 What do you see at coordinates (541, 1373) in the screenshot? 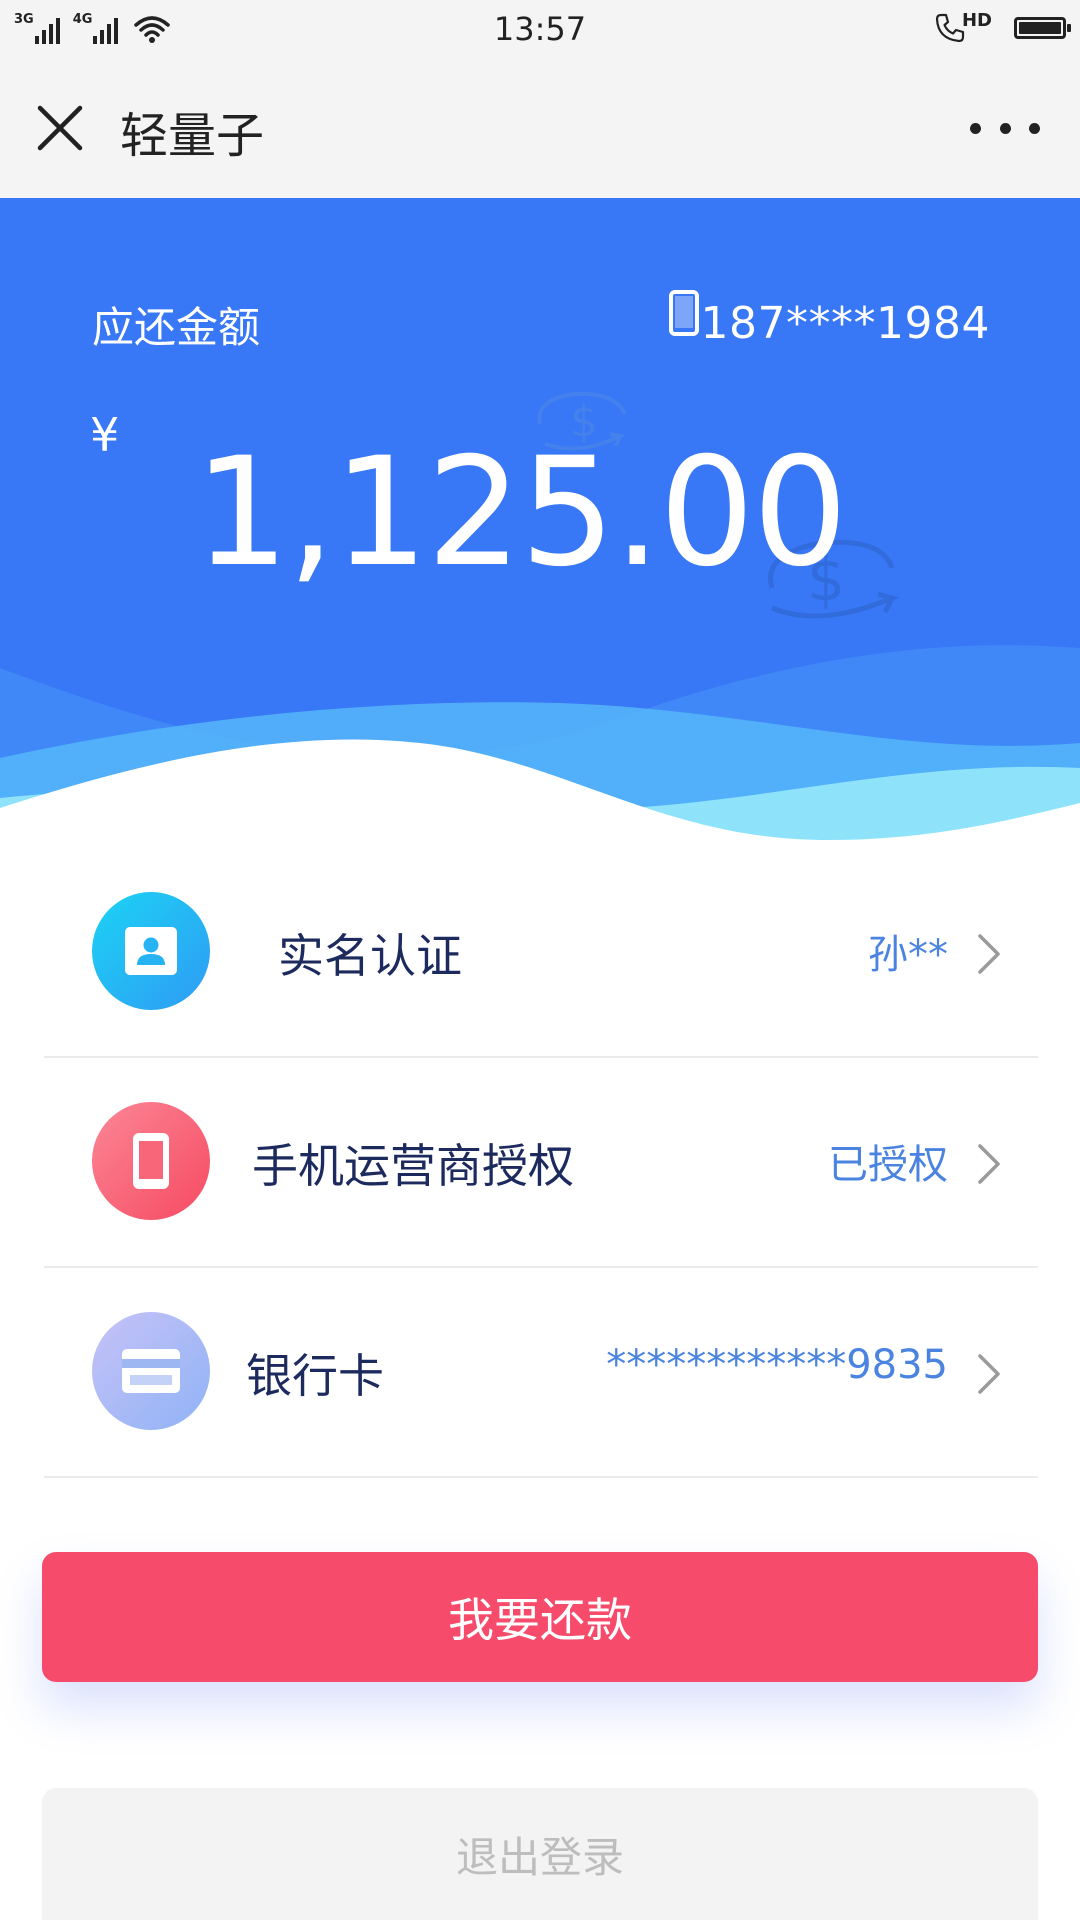
I see `list-item-bank-card: 银行卡 ************9835` at bounding box center [541, 1373].